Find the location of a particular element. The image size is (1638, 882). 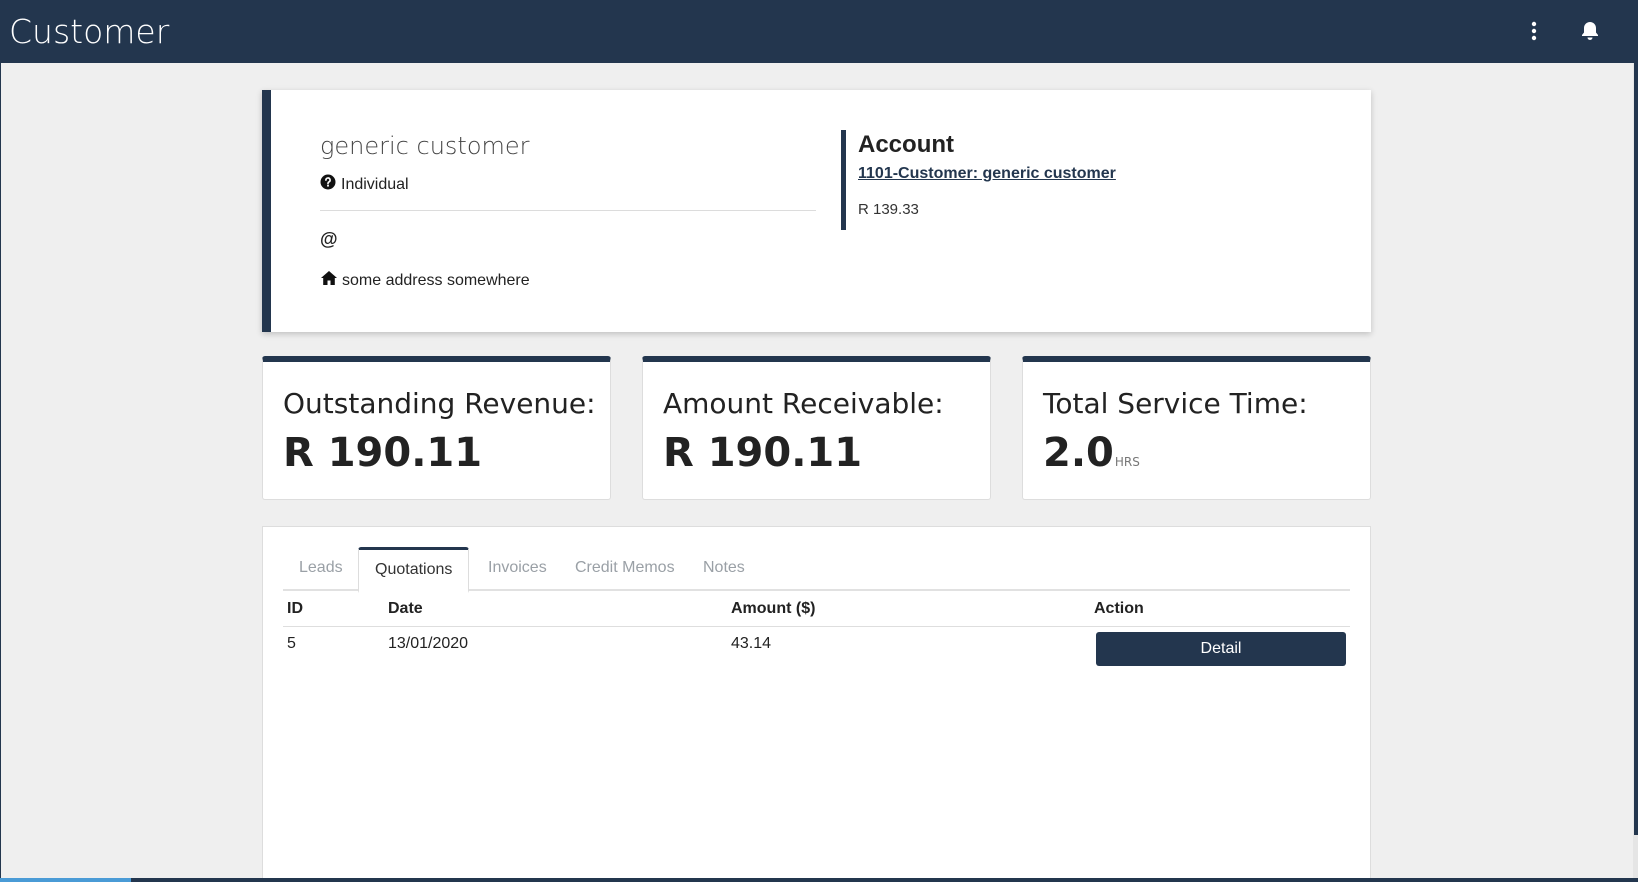

col-header-action: Action is located at coordinates (1119, 608).